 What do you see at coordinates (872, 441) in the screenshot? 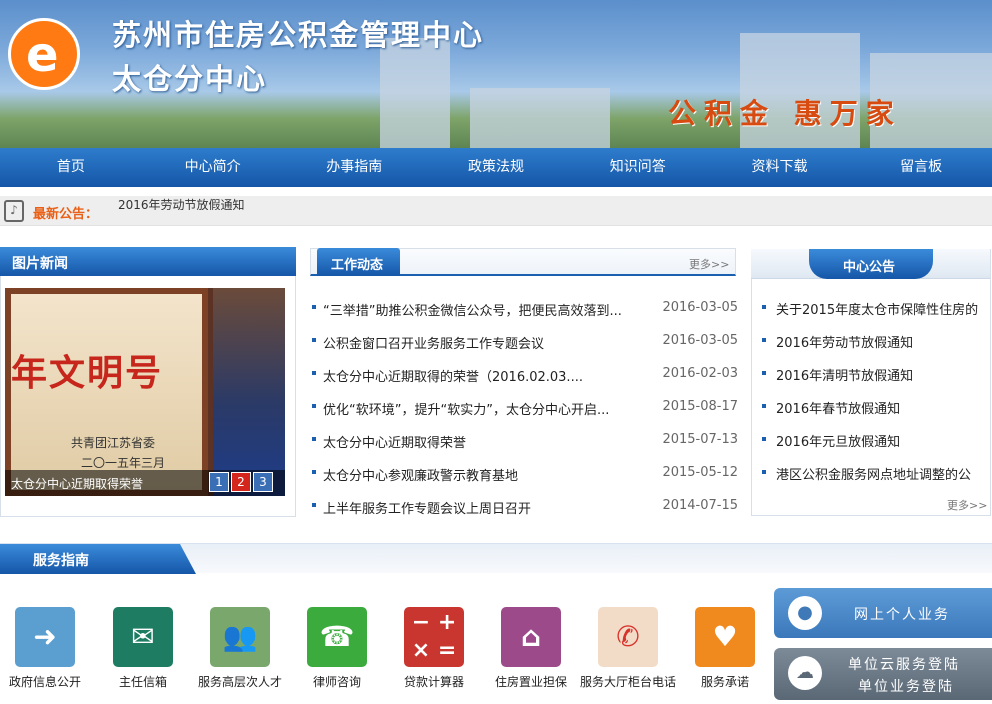
I see `announcement-item: 2016年元旦放假通知` at bounding box center [872, 441].